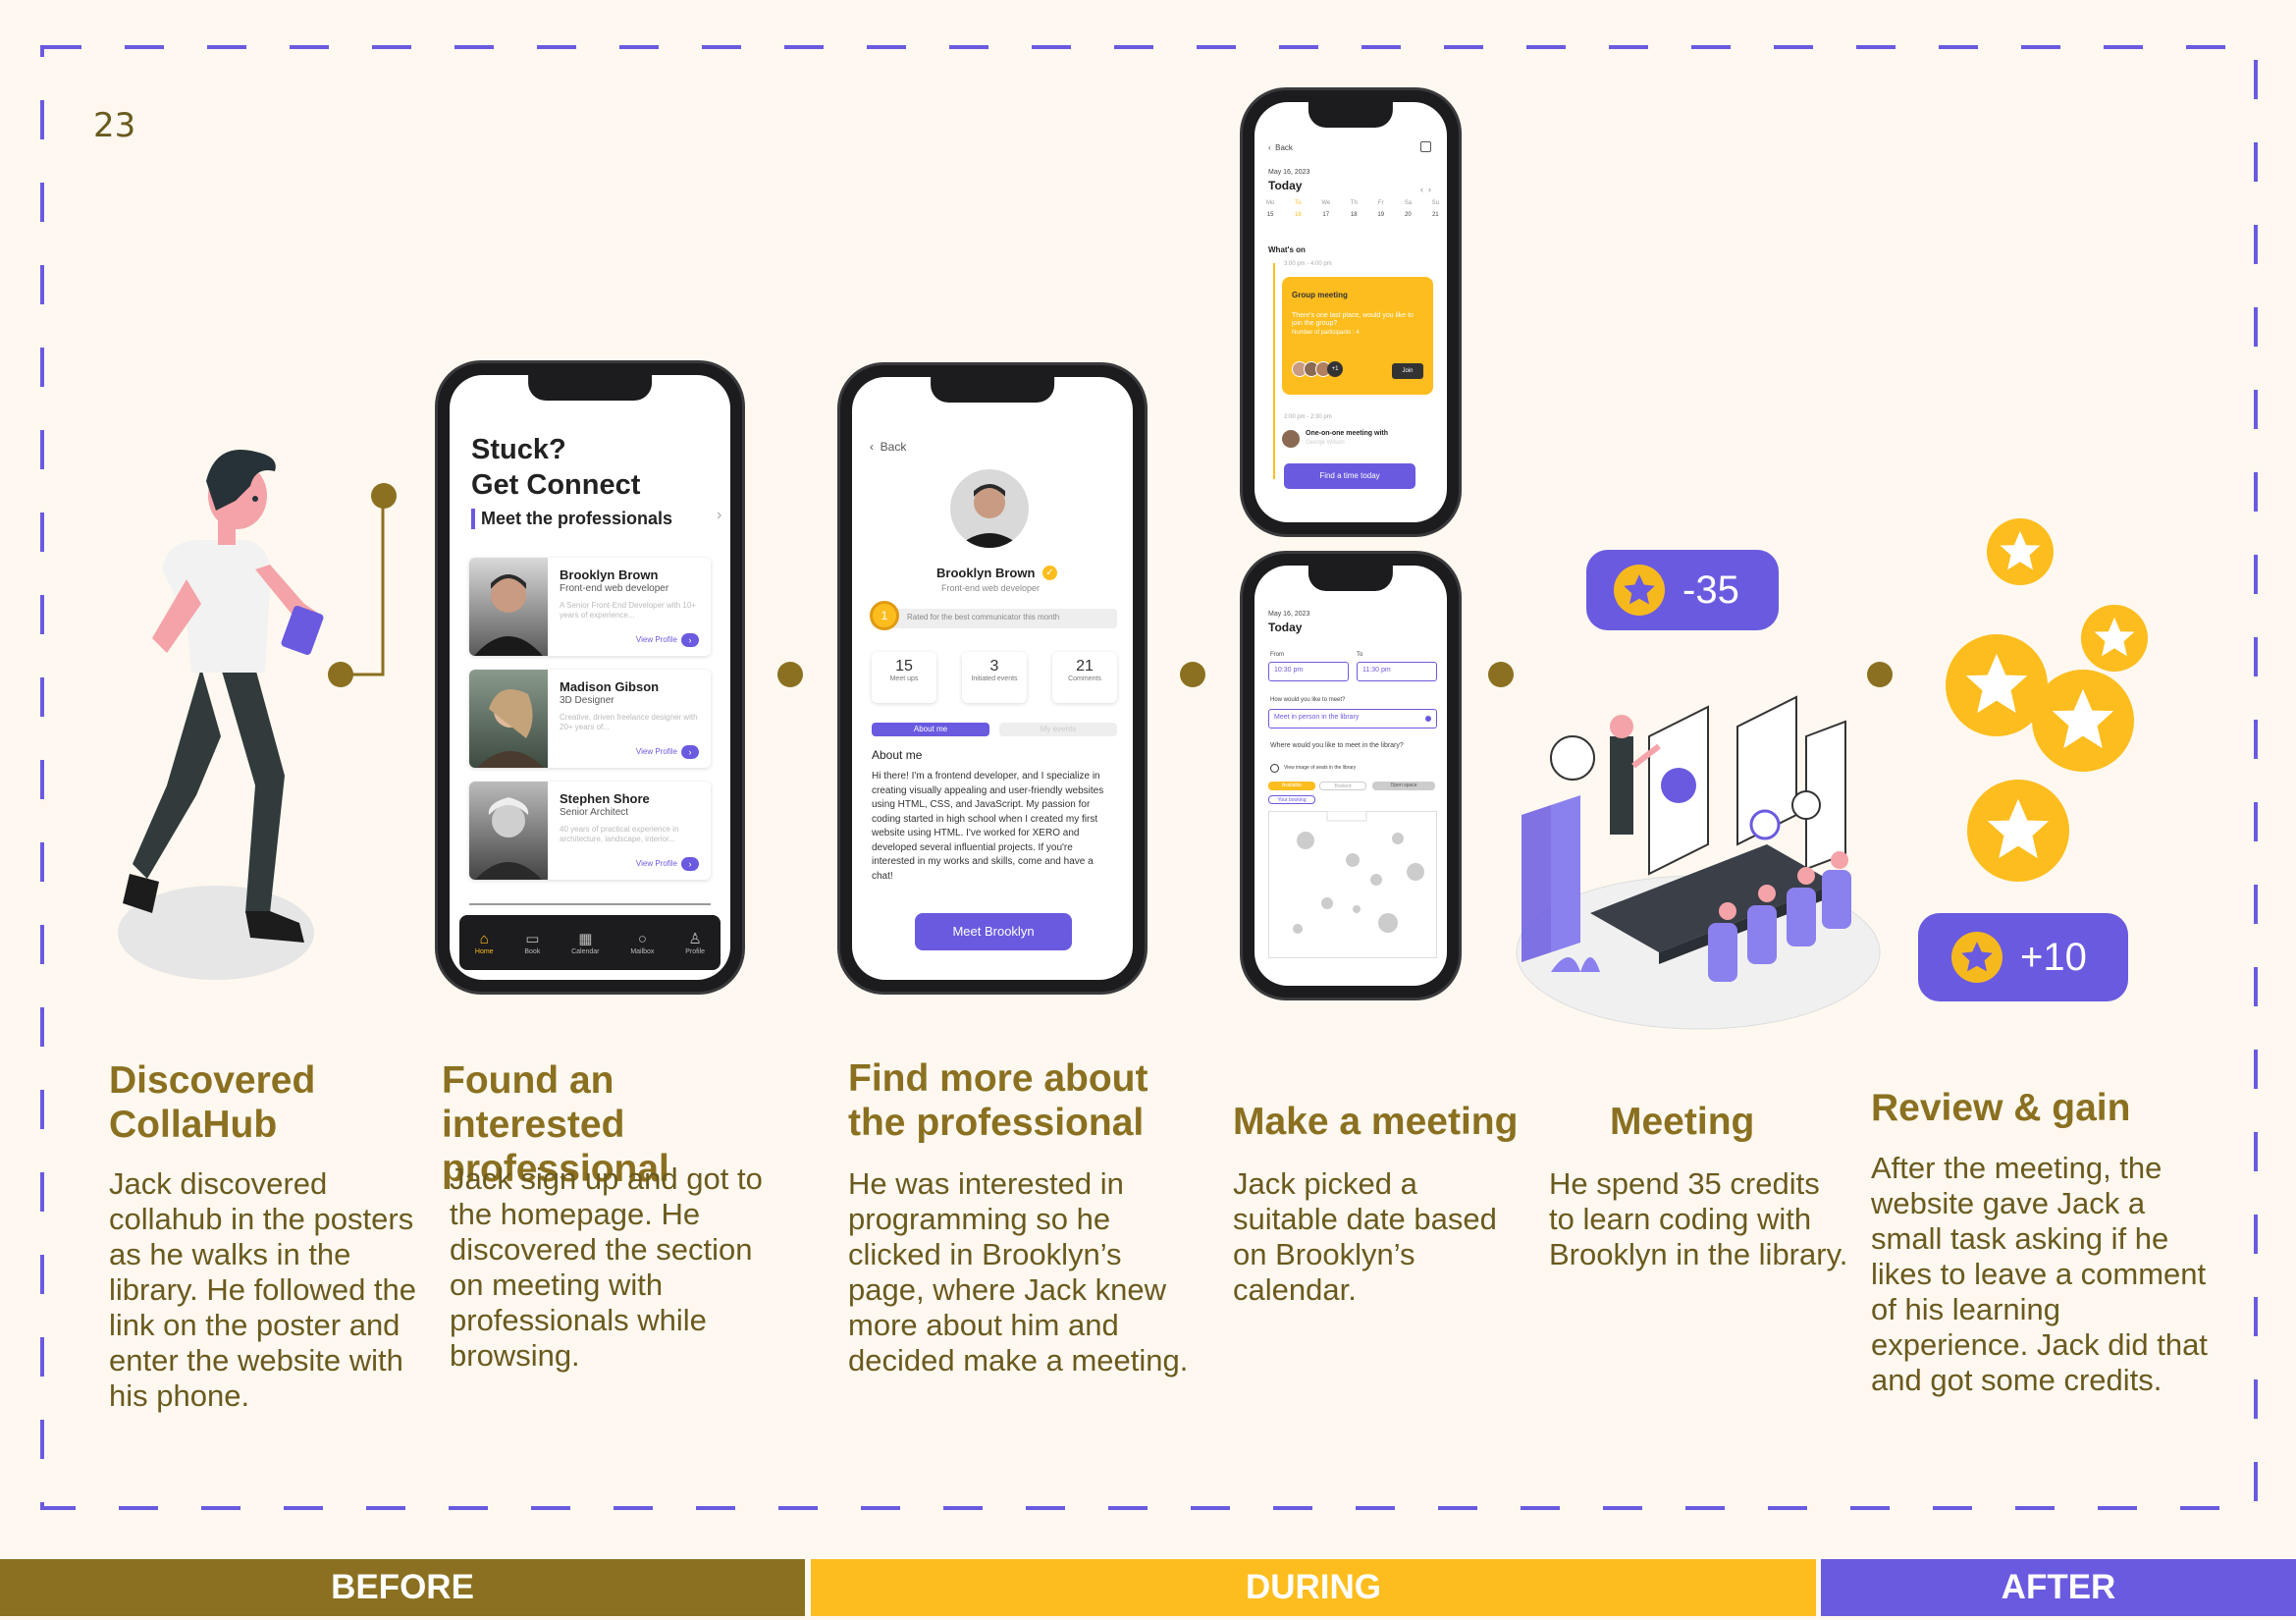  I want to click on meet-method-select: Meet in person in the library, so click(1352, 719).